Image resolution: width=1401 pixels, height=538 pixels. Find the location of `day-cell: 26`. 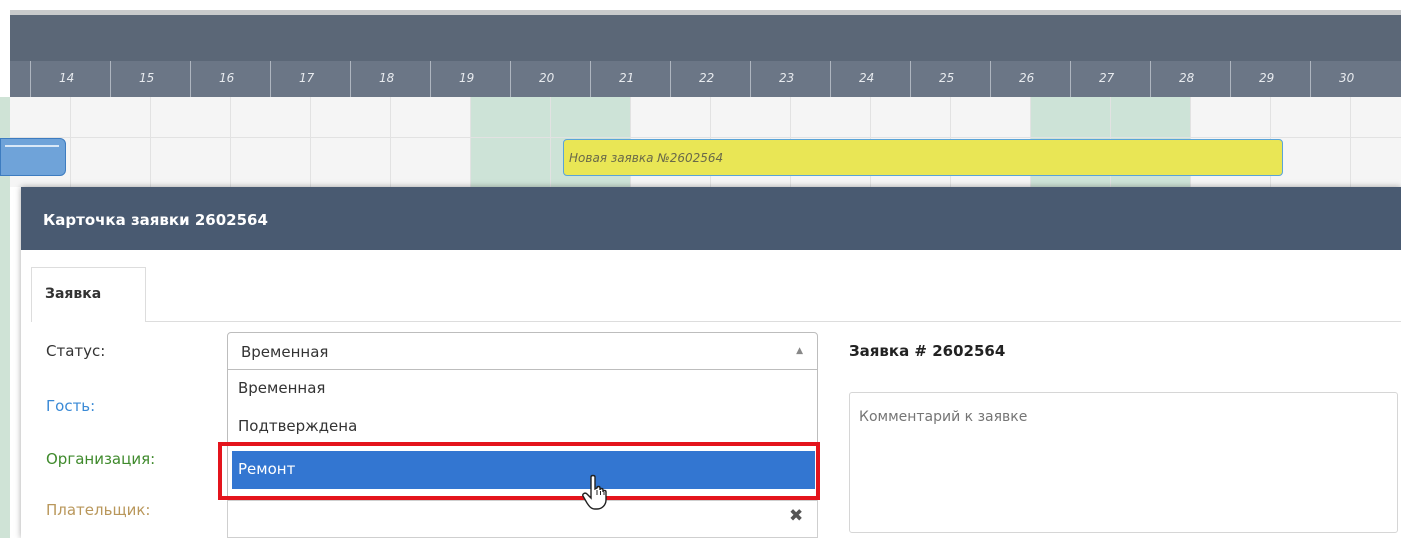

day-cell: 26 is located at coordinates (1030, 79).